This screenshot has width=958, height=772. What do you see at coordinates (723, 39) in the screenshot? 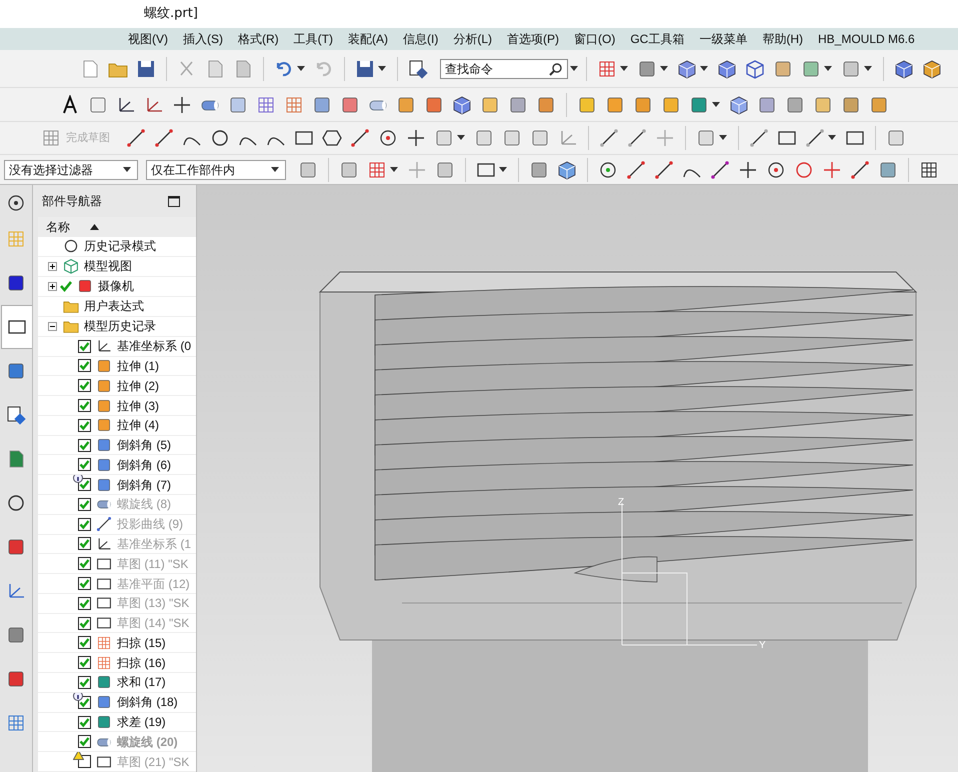
I see `menu-item: 一级菜单` at bounding box center [723, 39].